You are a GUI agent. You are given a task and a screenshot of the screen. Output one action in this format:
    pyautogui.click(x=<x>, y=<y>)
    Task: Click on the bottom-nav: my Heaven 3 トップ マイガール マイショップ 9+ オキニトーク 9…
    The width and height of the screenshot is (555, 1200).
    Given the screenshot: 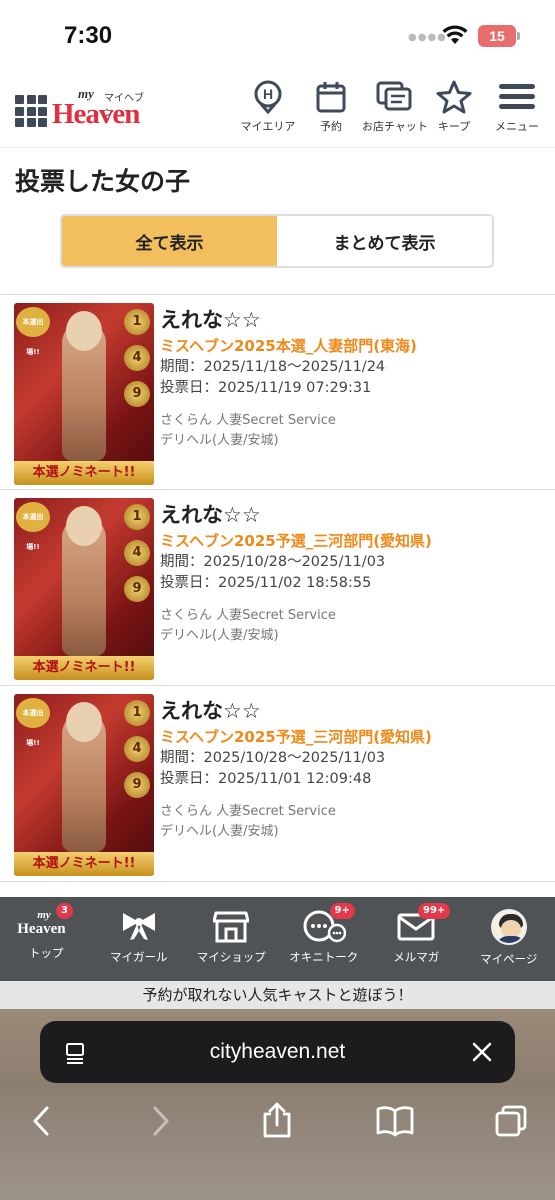 What is the action you would take?
    pyautogui.click(x=277, y=939)
    